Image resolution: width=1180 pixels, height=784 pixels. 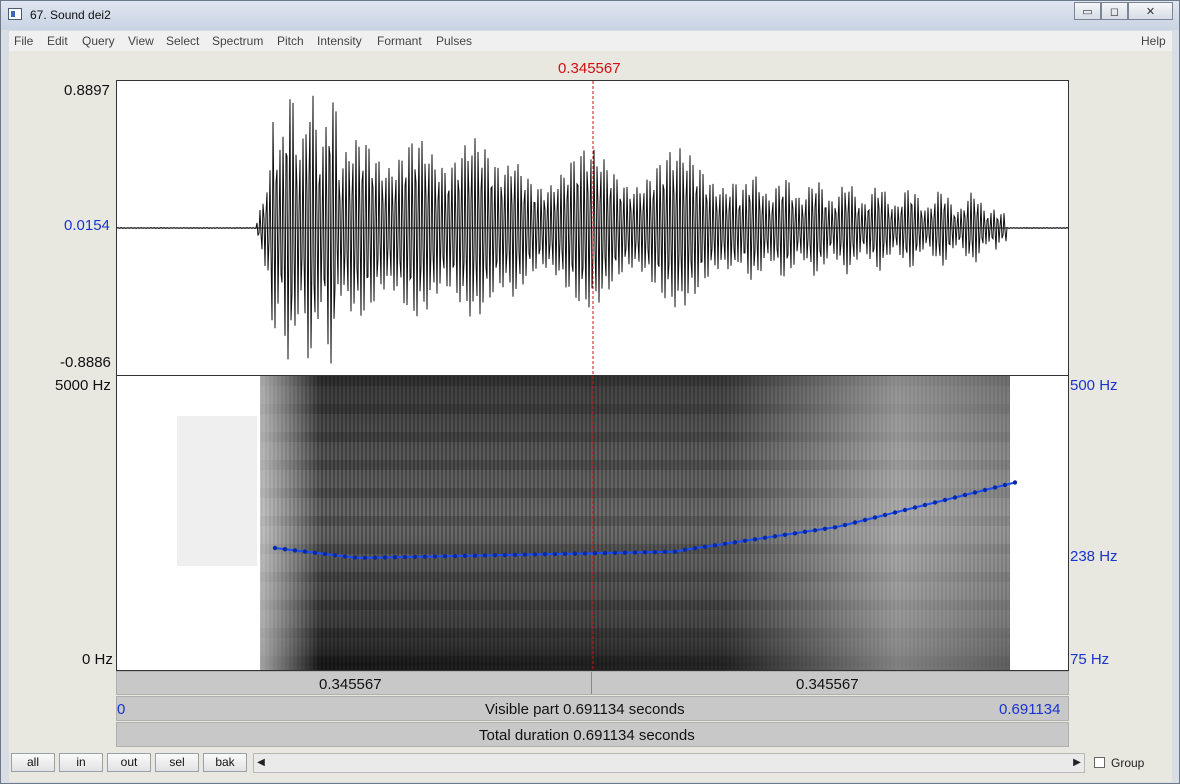 I want to click on pitch-axis-bottom: 75 Hz, so click(x=1090, y=659).